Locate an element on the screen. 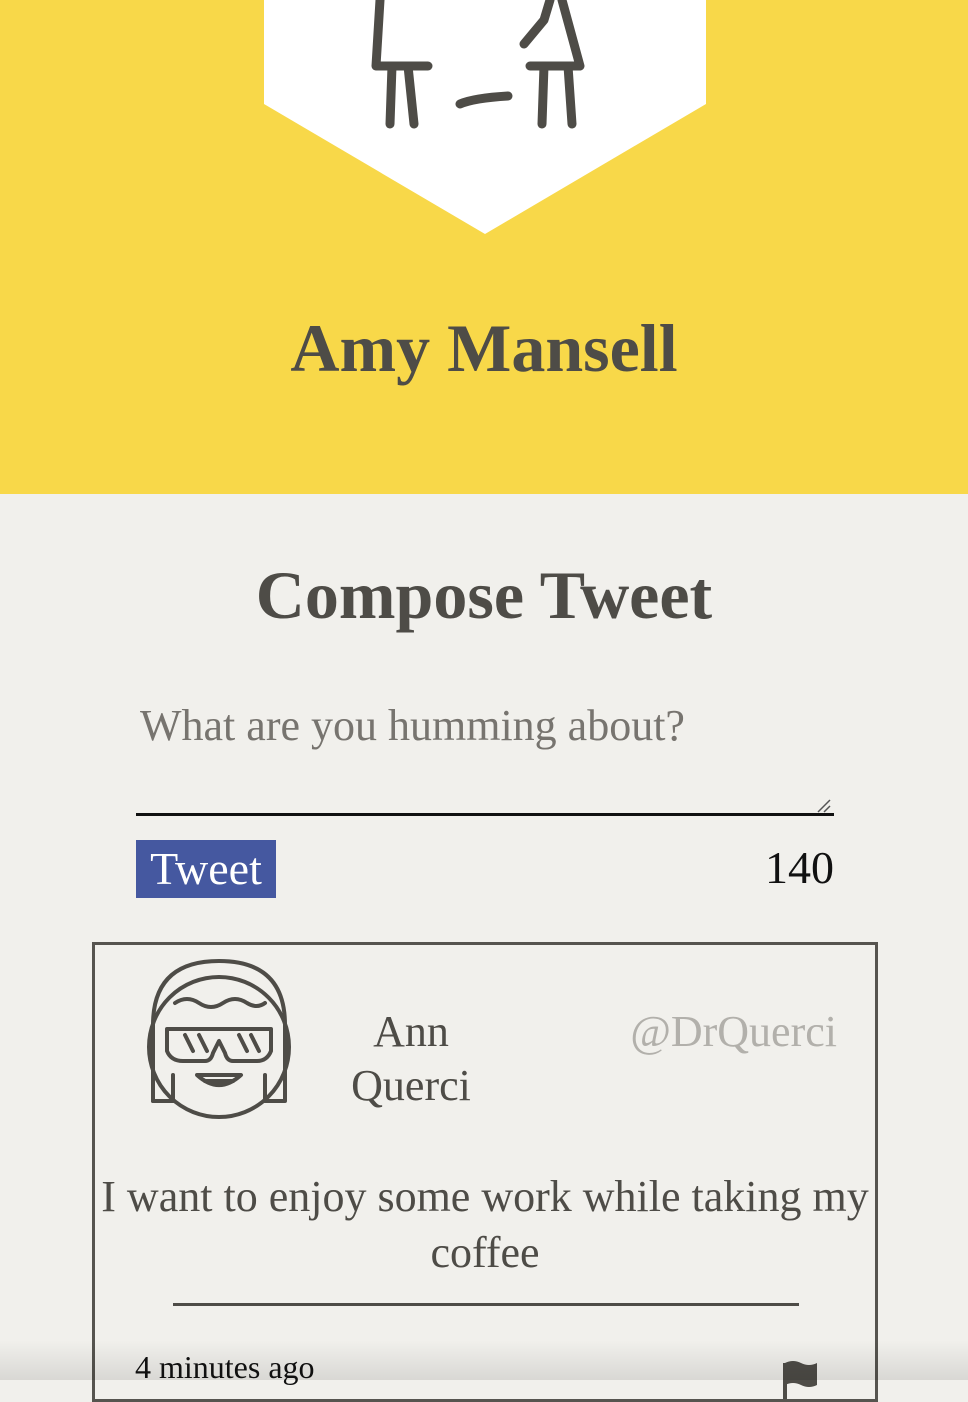 This screenshot has width=968, height=1402. compose-title: Compose Tweet is located at coordinates (484, 595).